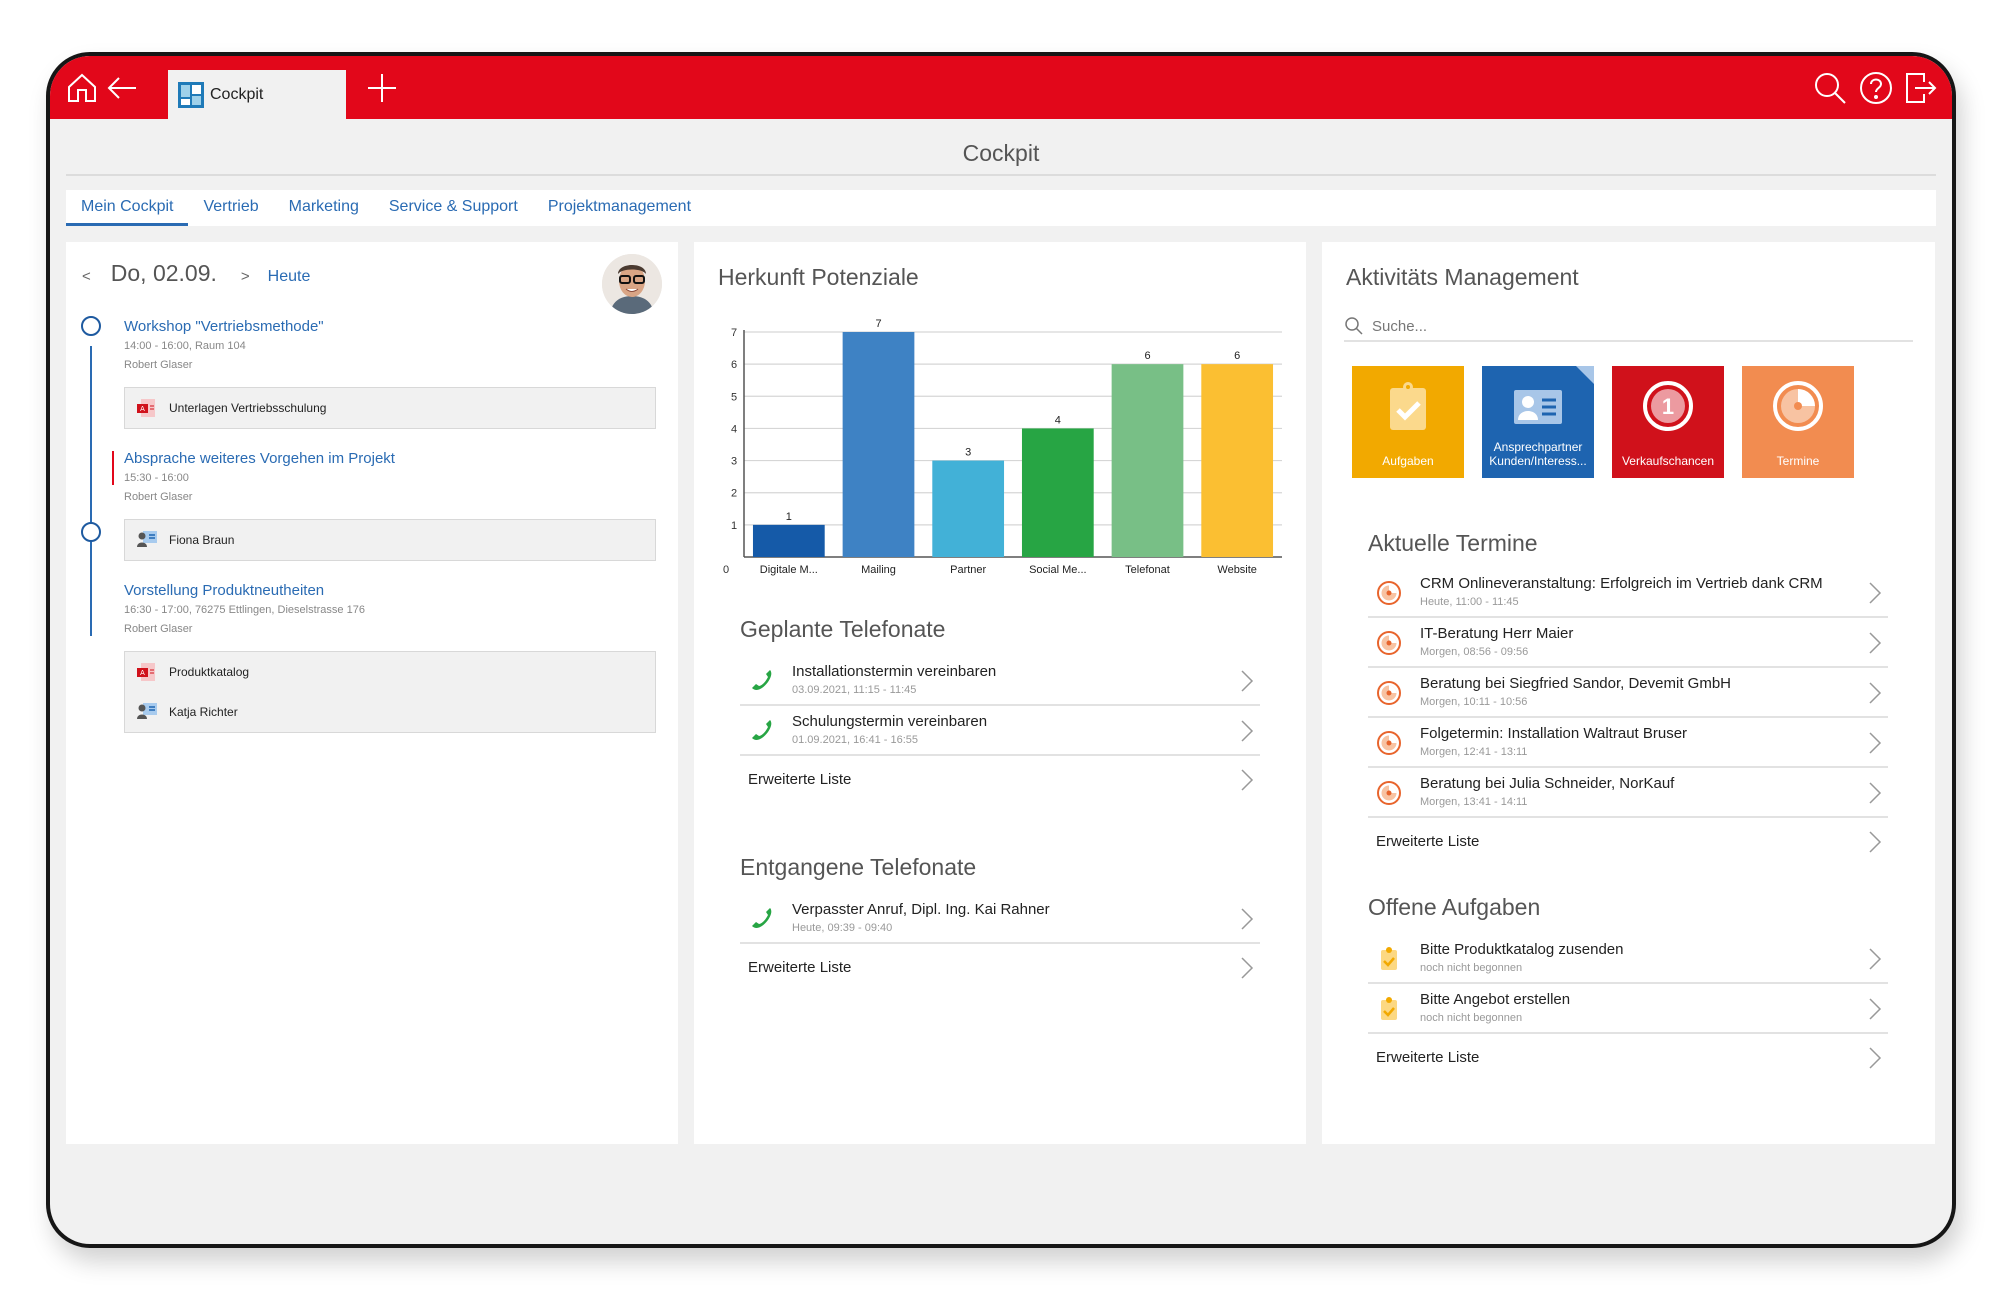  What do you see at coordinates (163, 273) in the screenshot?
I see `current-date: Do, 02.09.` at bounding box center [163, 273].